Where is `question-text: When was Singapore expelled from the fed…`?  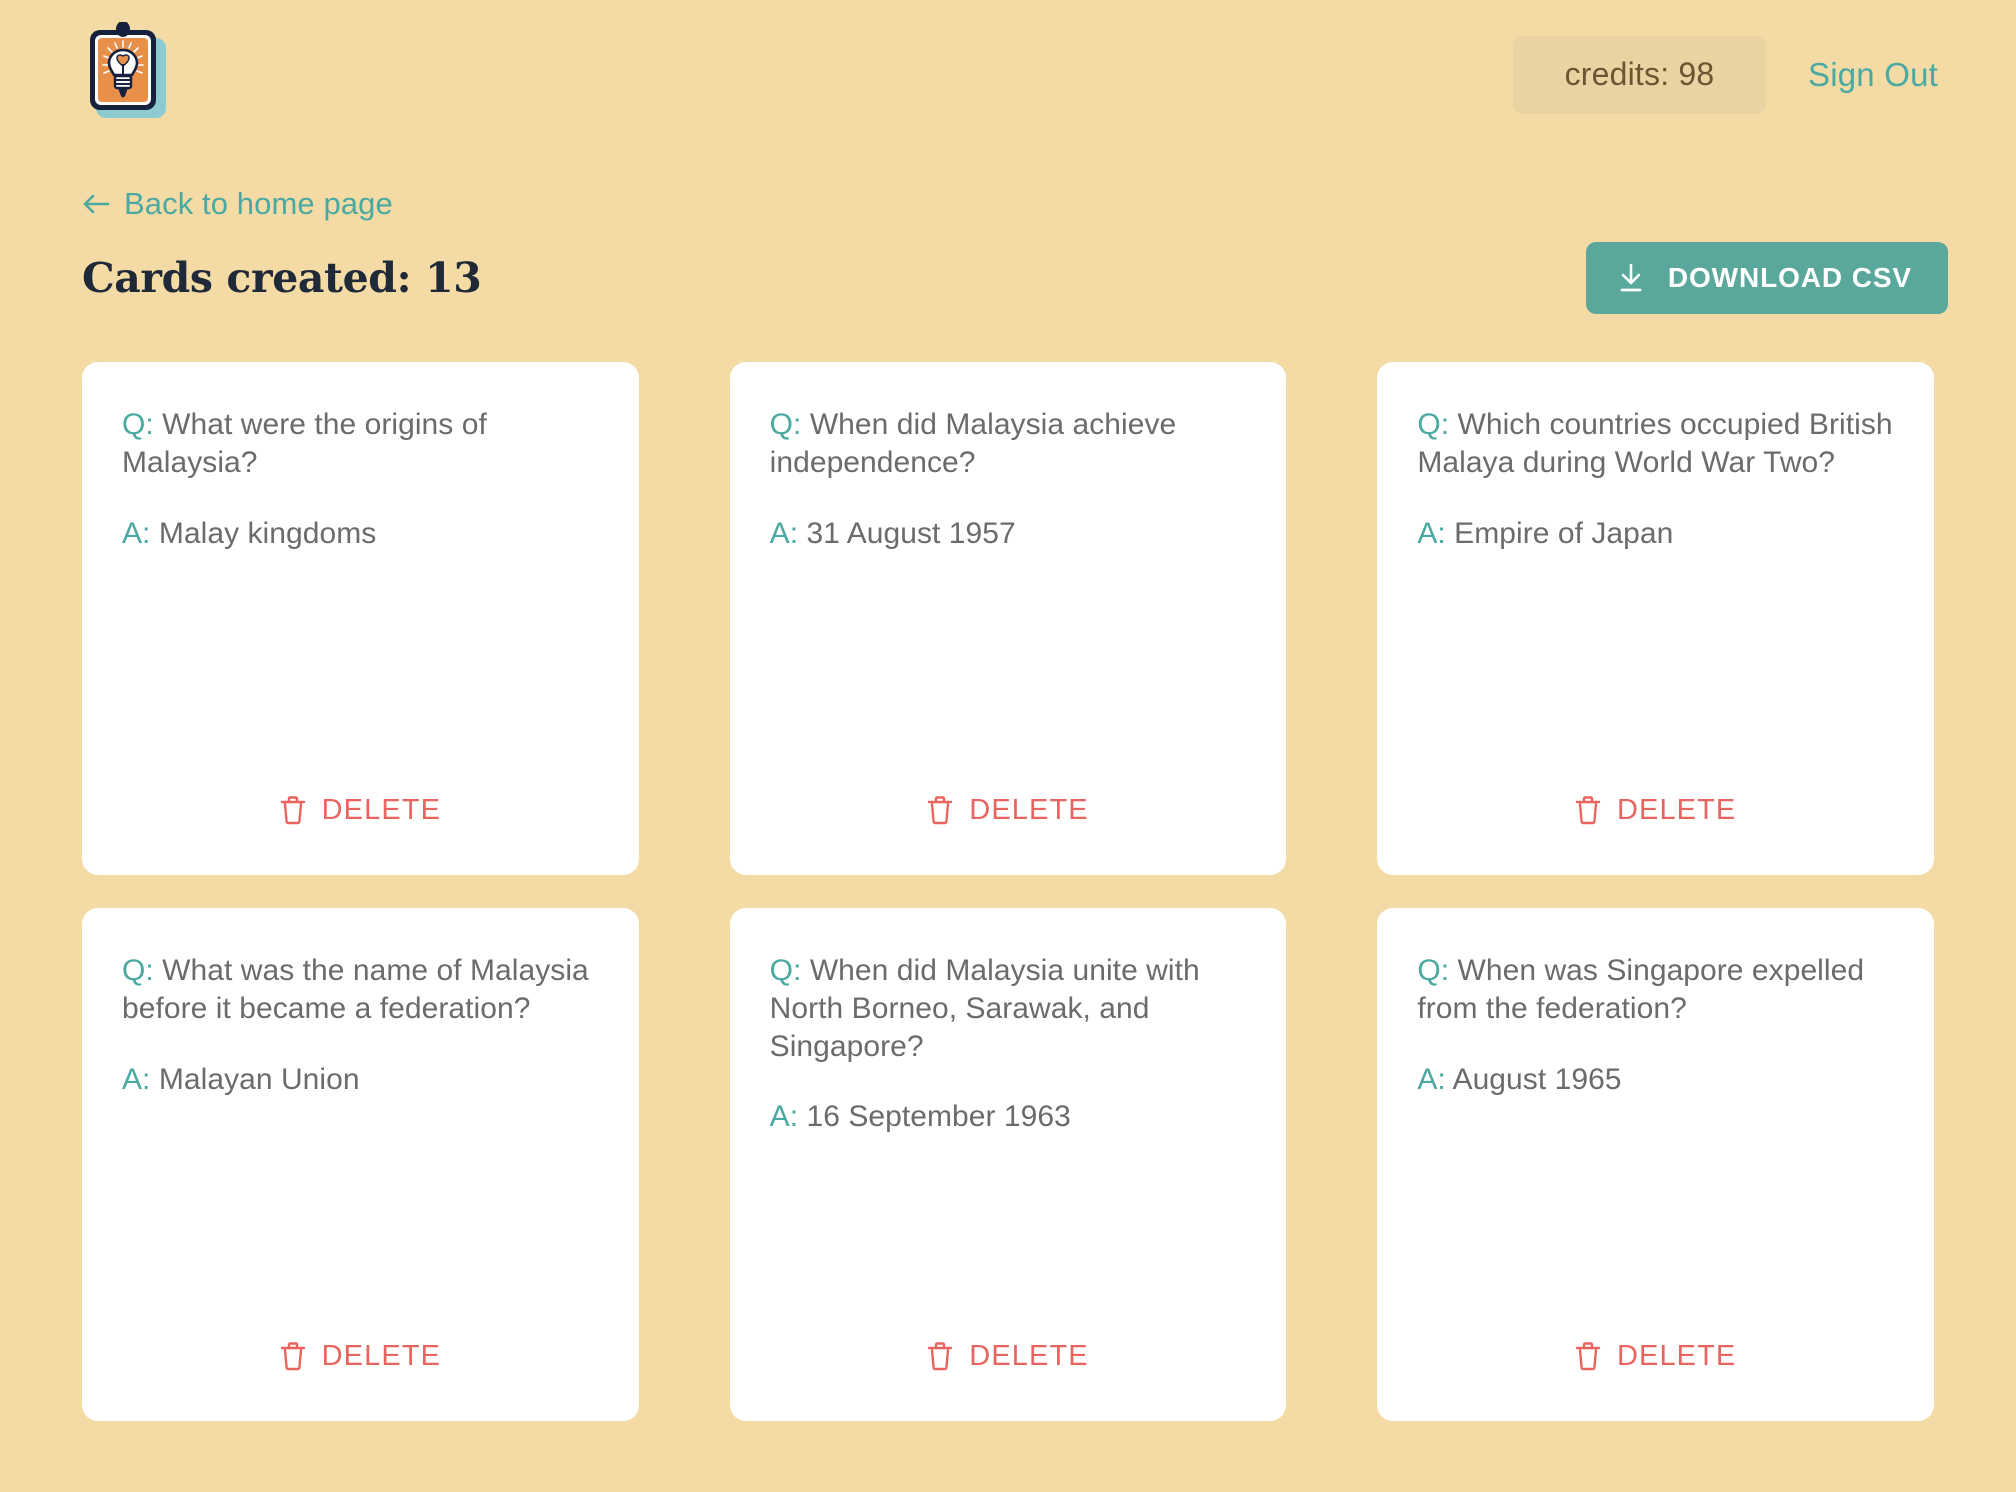 question-text: When was Singapore expelled from the fed… is located at coordinates (1641, 989).